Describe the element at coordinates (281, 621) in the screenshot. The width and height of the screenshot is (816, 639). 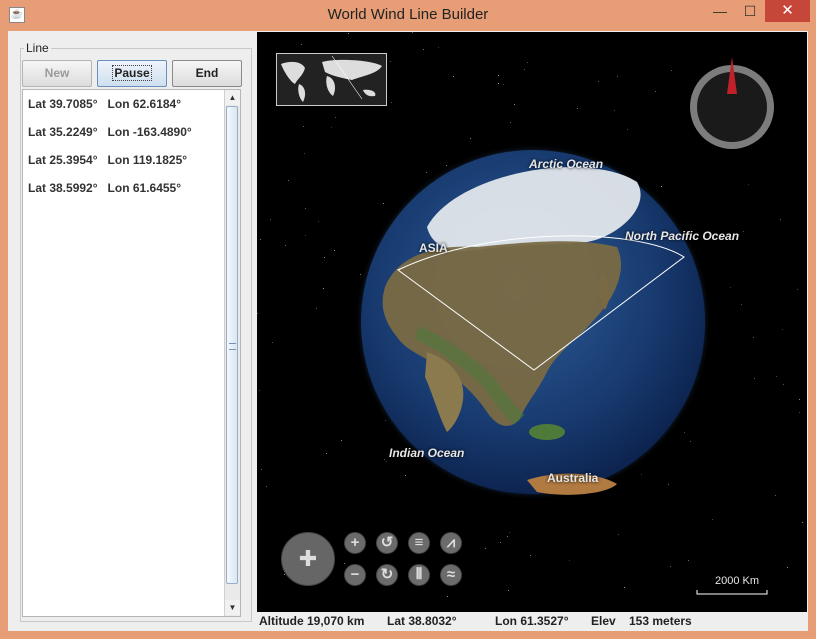
I see `altitude-label: Altitude` at that location.